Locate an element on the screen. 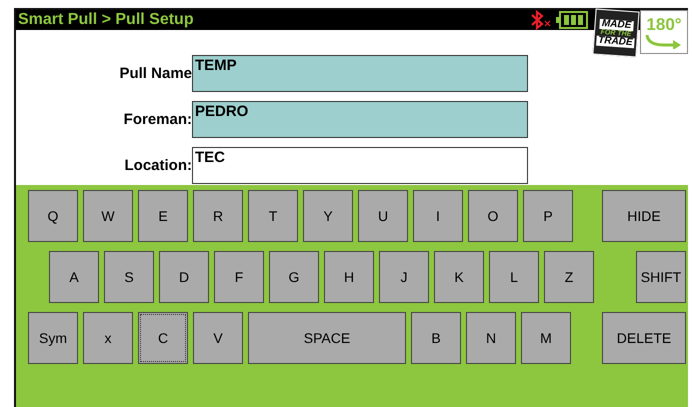 The image size is (692, 407). keyboard-key: F is located at coordinates (239, 277).